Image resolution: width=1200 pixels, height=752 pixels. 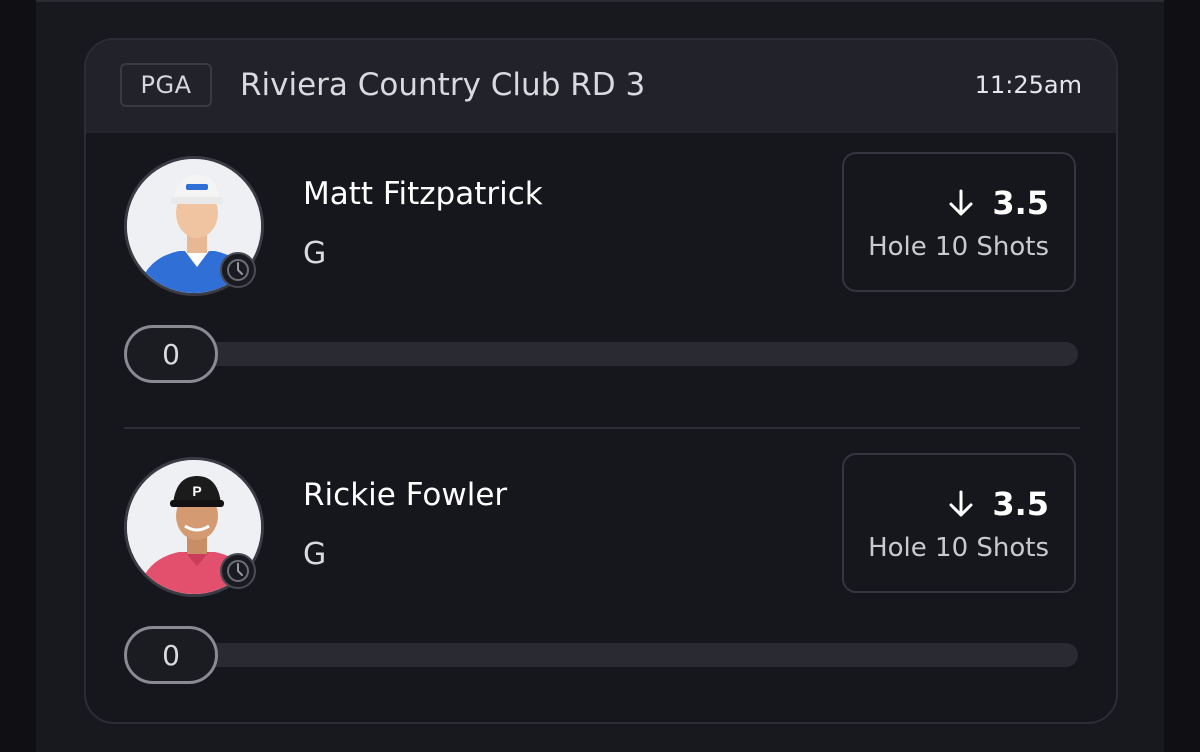 I want to click on player-avatar-wrap: P, so click(x=194, y=527).